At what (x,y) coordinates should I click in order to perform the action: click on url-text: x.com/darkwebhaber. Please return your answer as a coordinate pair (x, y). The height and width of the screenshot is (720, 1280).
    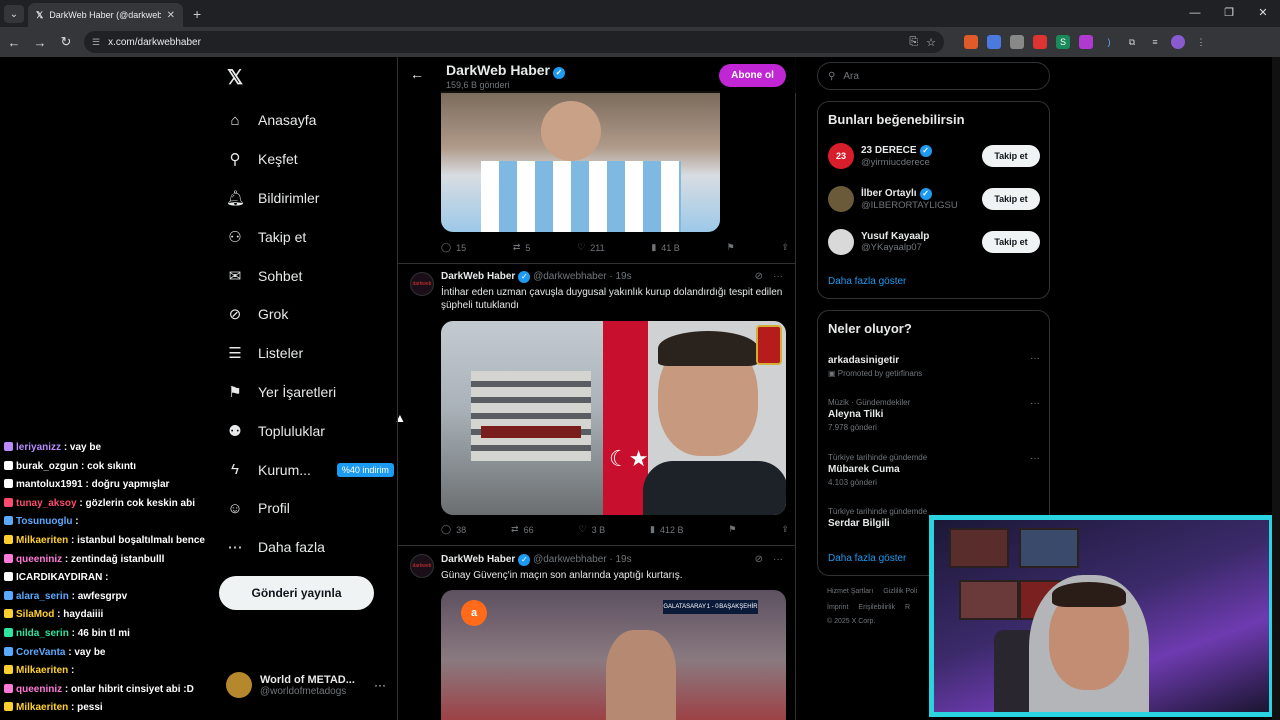
    Looking at the image, I should click on (504, 42).